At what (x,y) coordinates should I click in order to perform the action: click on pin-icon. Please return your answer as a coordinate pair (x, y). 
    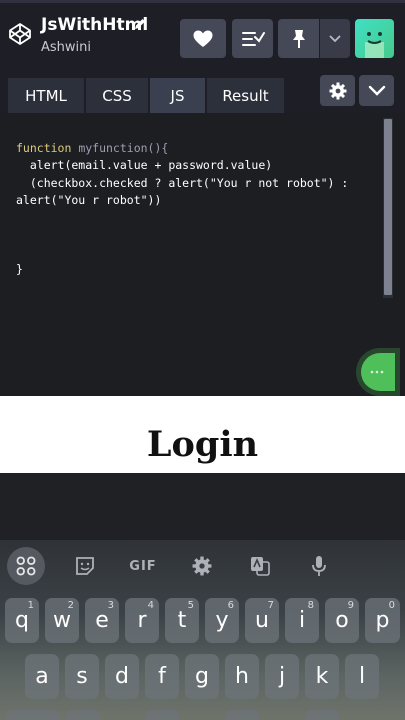
    Looking at the image, I should click on (298, 38).